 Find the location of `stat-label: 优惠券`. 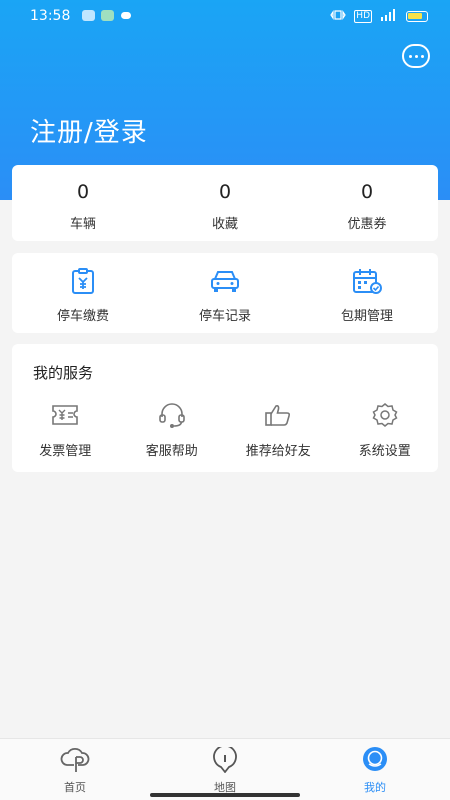

stat-label: 优惠券 is located at coordinates (367, 224).